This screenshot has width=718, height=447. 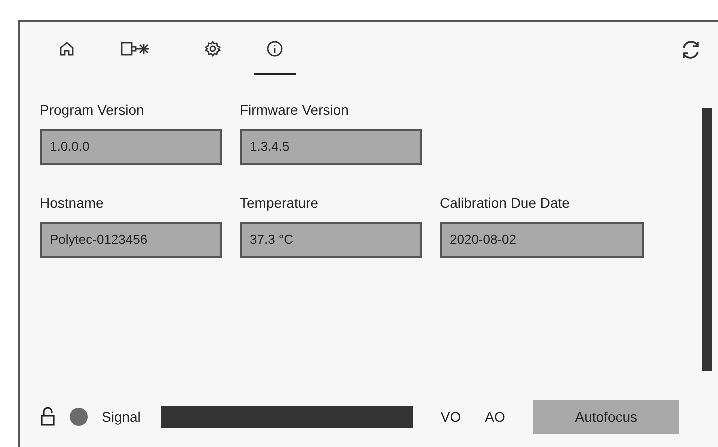 What do you see at coordinates (331, 147) in the screenshot?
I see `value-field: 1.3.4.5` at bounding box center [331, 147].